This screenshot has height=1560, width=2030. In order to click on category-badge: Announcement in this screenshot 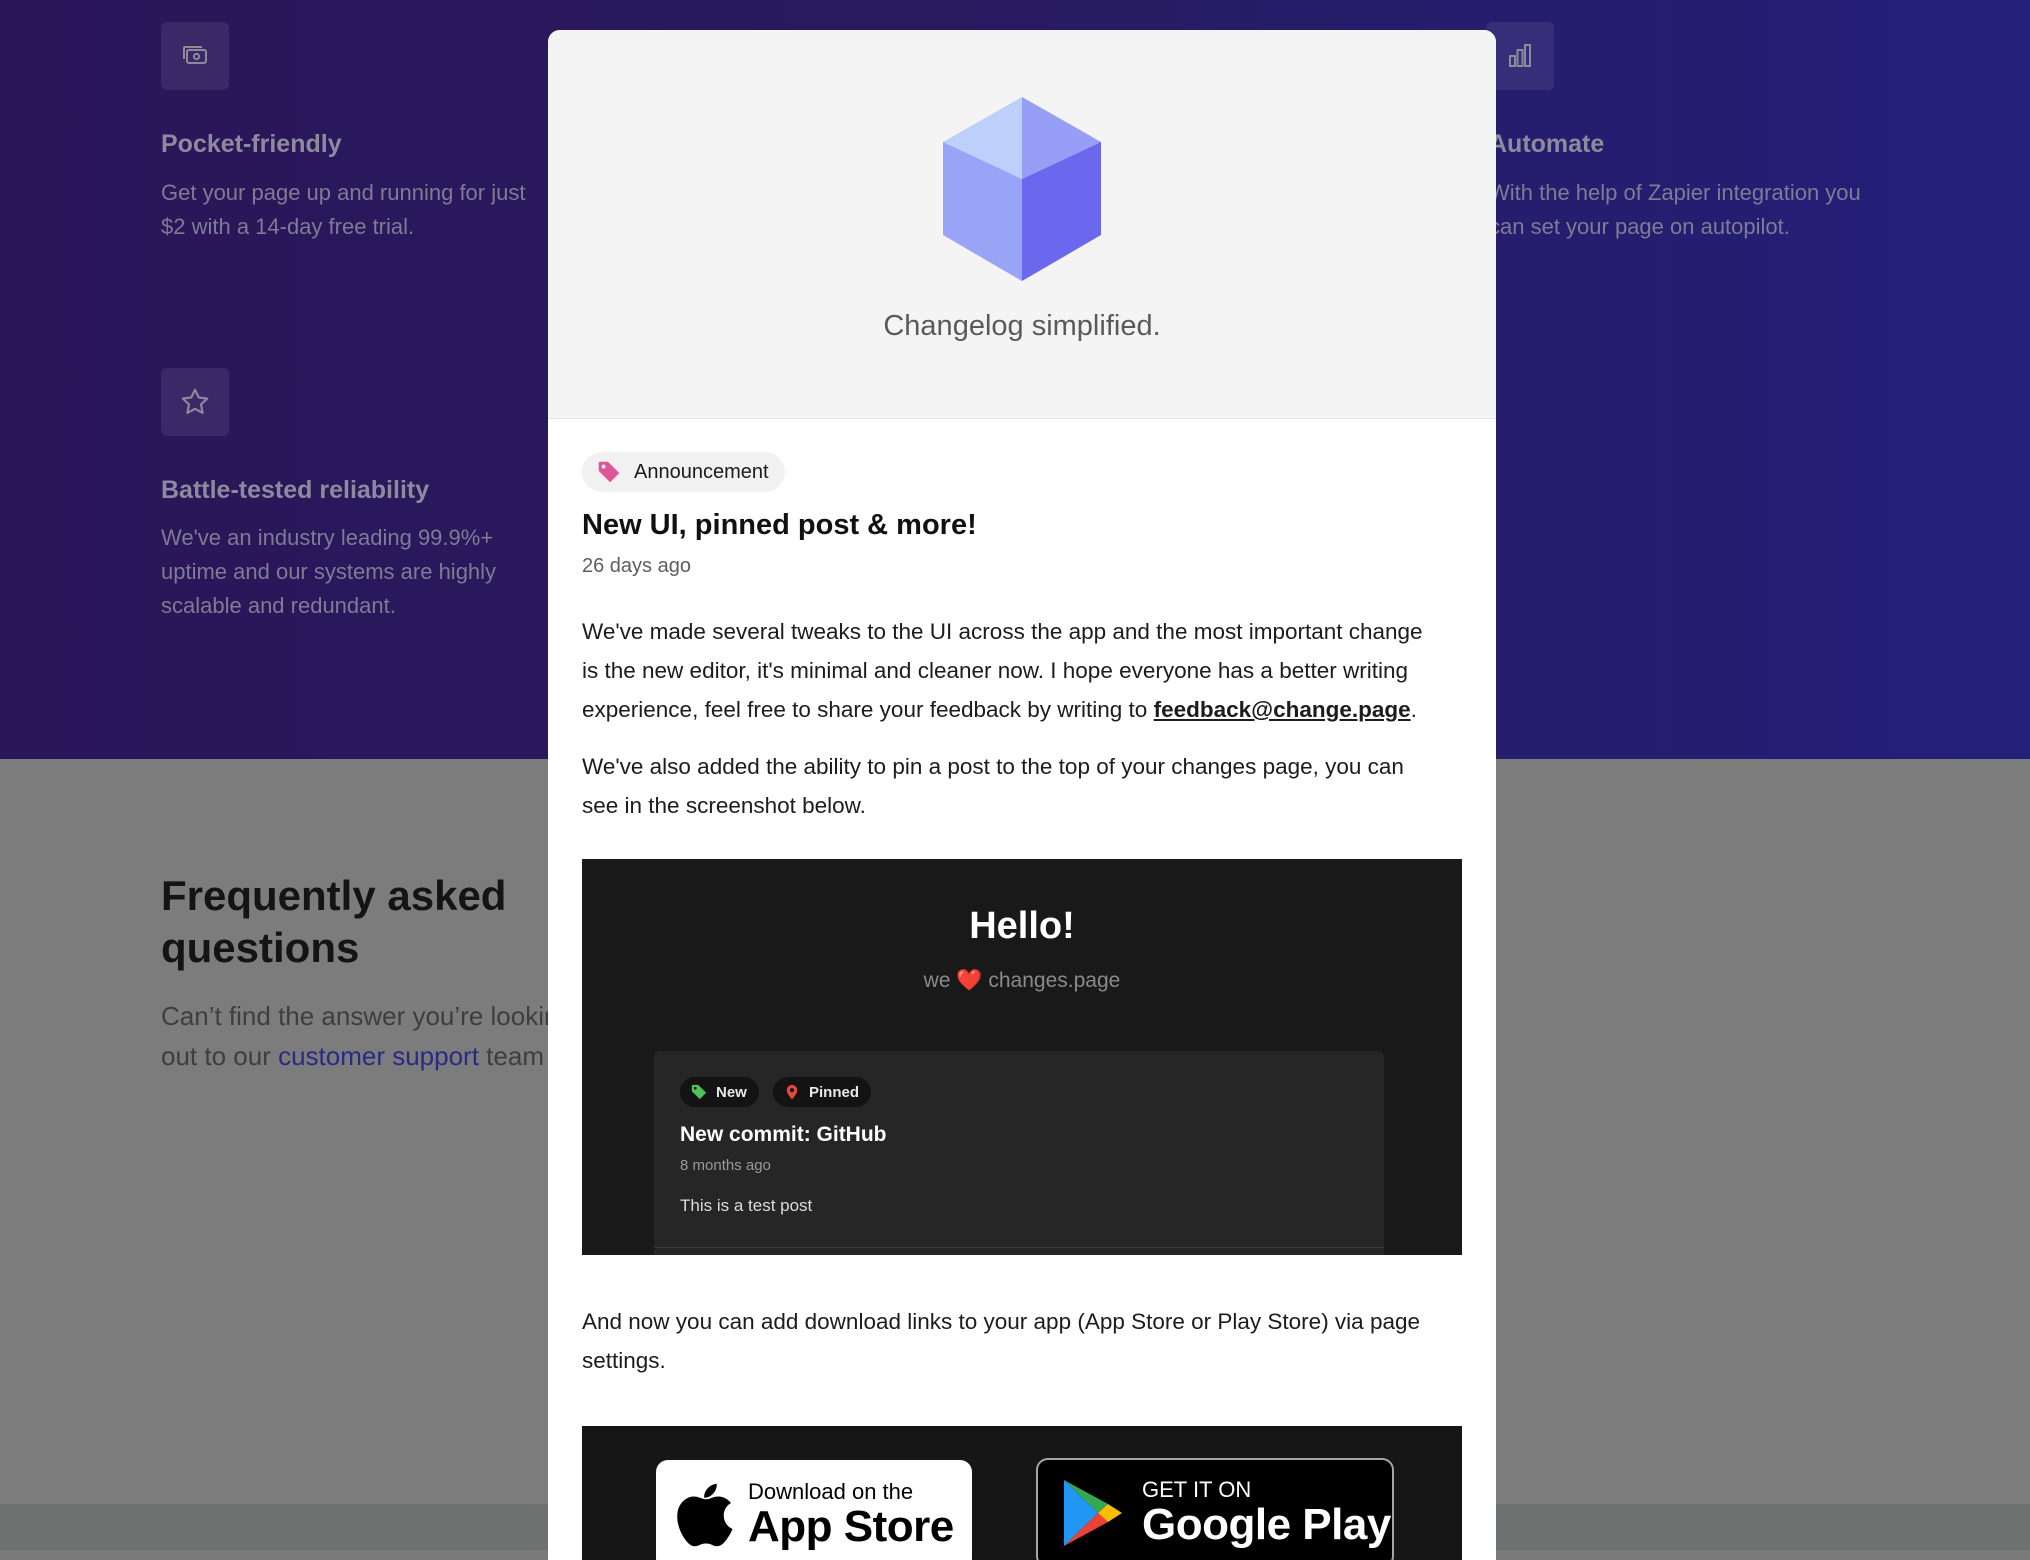, I will do `click(683, 472)`.